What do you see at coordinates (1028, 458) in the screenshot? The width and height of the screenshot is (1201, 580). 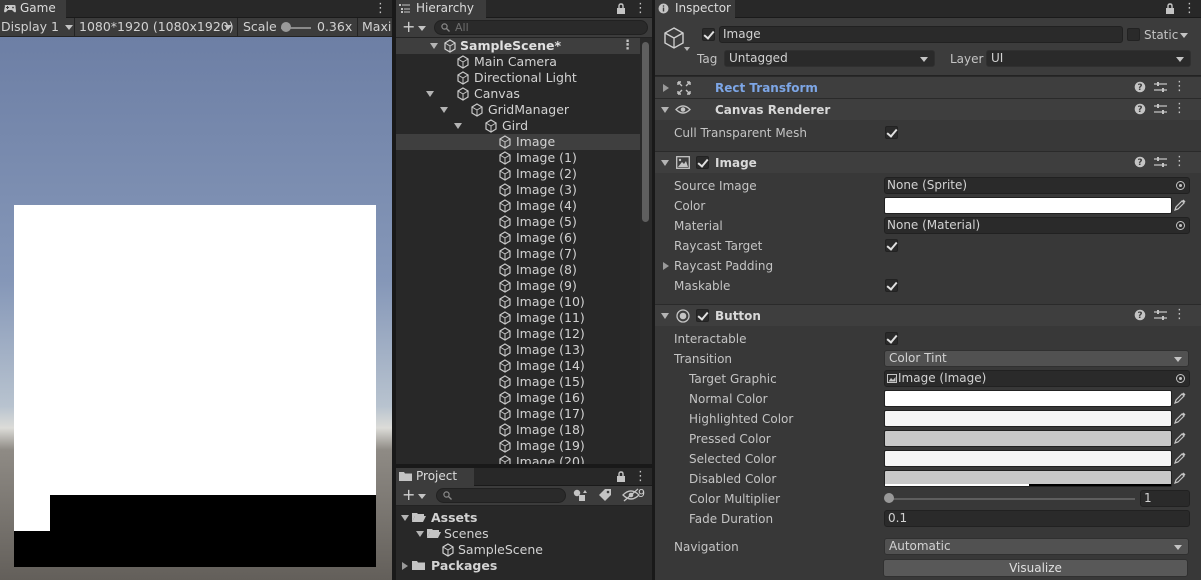 I see `selected-color-swatch` at bounding box center [1028, 458].